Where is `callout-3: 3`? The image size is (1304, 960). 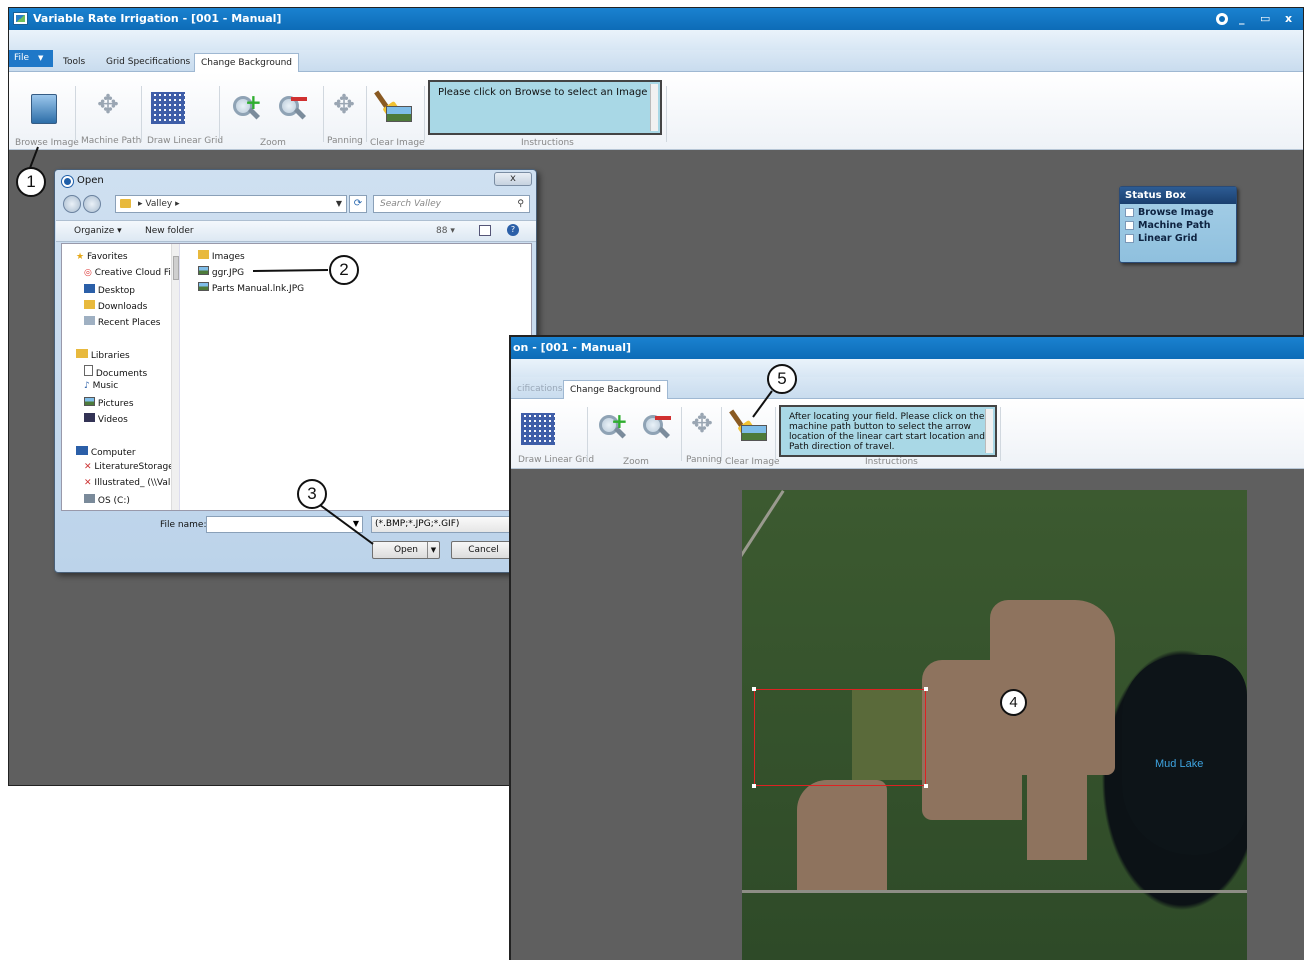 callout-3: 3 is located at coordinates (312, 494).